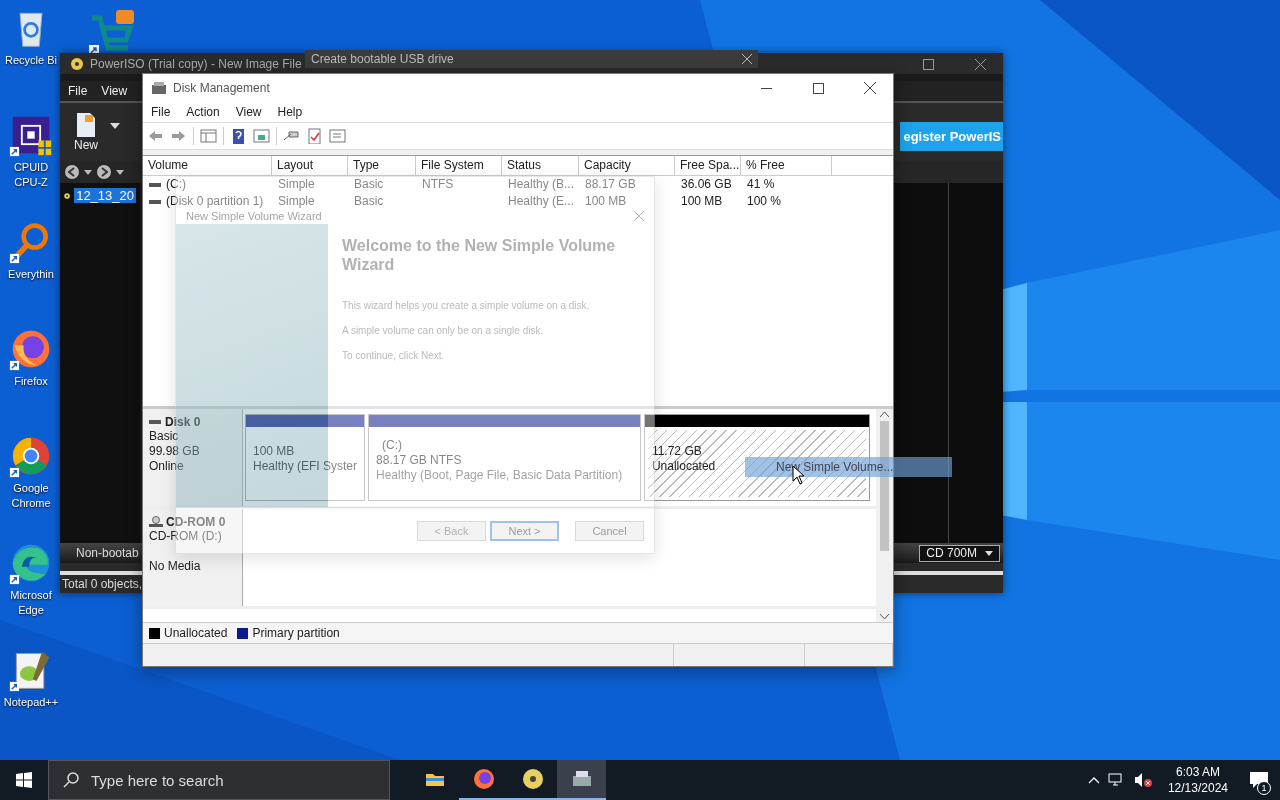 The height and width of the screenshot is (800, 1280). I want to click on partition-info: Unallocated, so click(683, 466).